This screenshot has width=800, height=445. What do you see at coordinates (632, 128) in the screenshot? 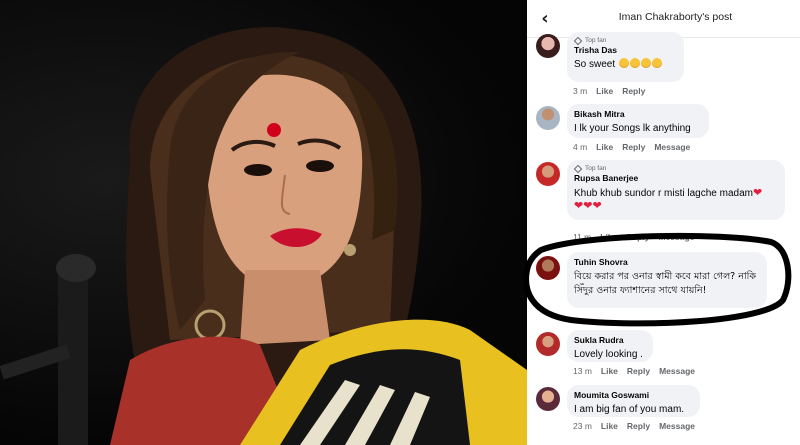
I see `comment-text: I lk your Songs lk anything` at bounding box center [632, 128].